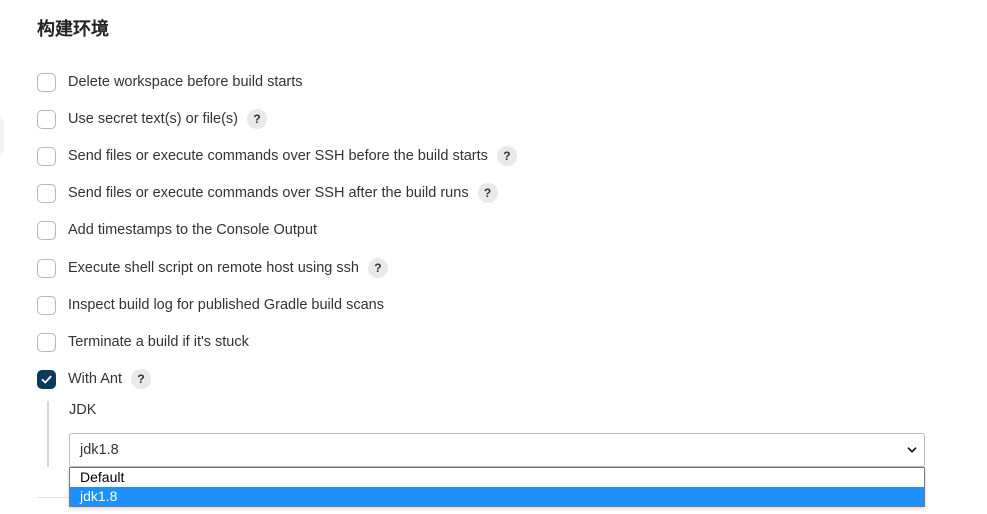 Image resolution: width=987 pixels, height=514 pixels. Describe the element at coordinates (46, 230) in the screenshot. I see `timestamps-checkbox` at that location.